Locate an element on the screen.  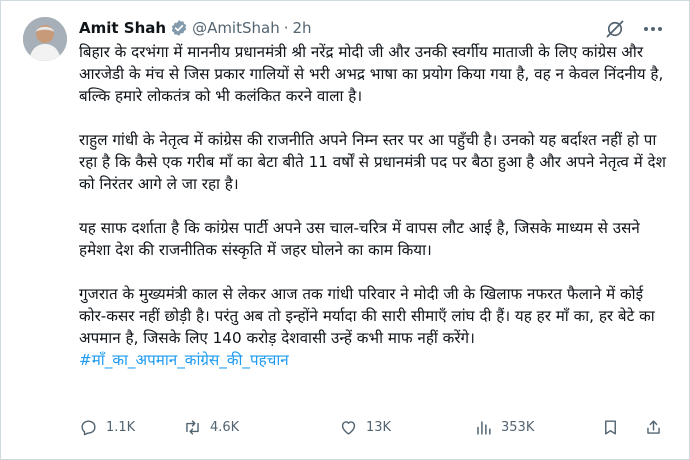
author-handle: @AmitShah is located at coordinates (236, 28).